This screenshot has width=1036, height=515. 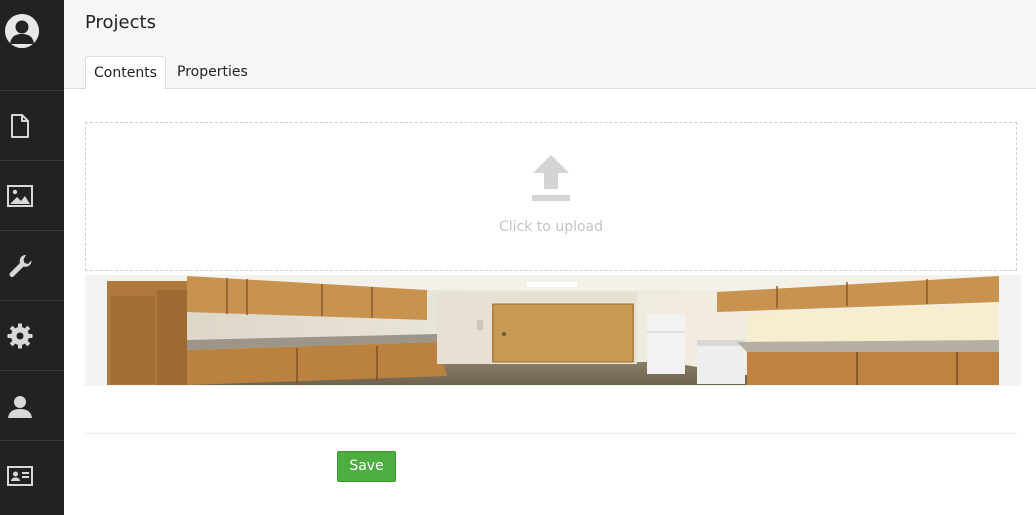 I want to click on image-icon, so click(x=20, y=196).